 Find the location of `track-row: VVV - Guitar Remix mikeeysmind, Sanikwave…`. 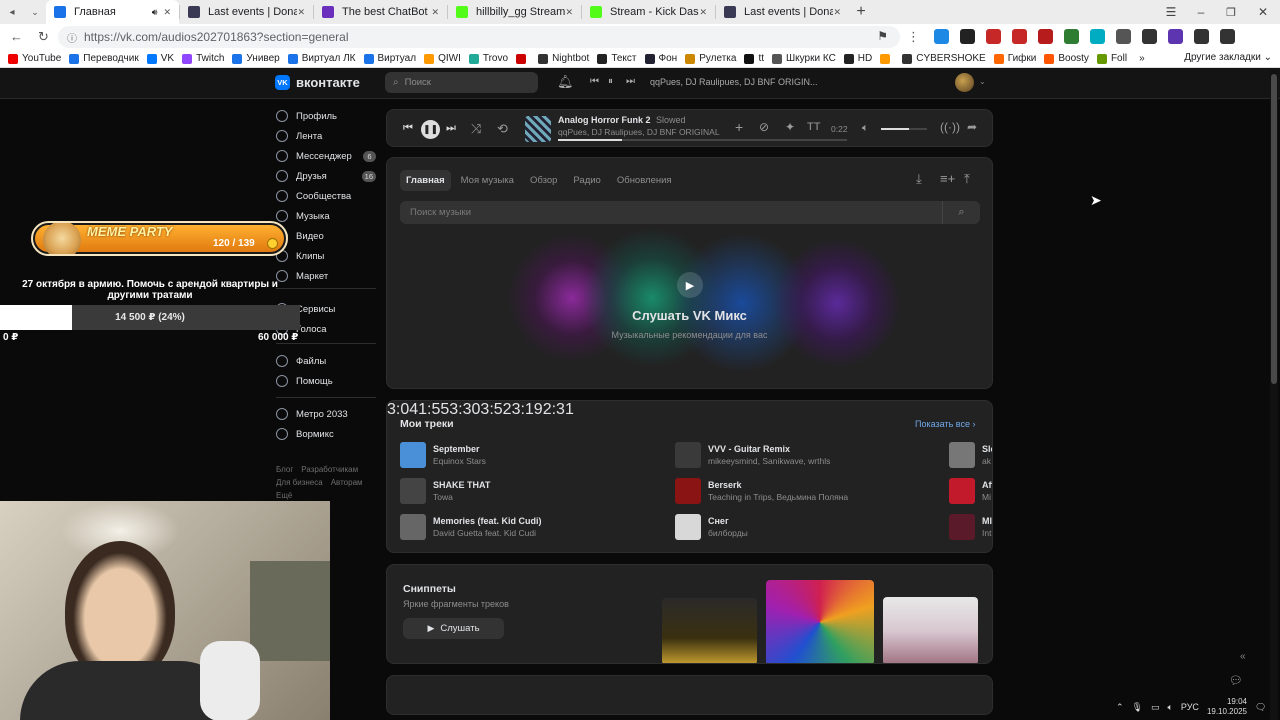

track-row: VVV - Guitar Remix mikeeysmind, Sanikwave… is located at coordinates (752, 455).